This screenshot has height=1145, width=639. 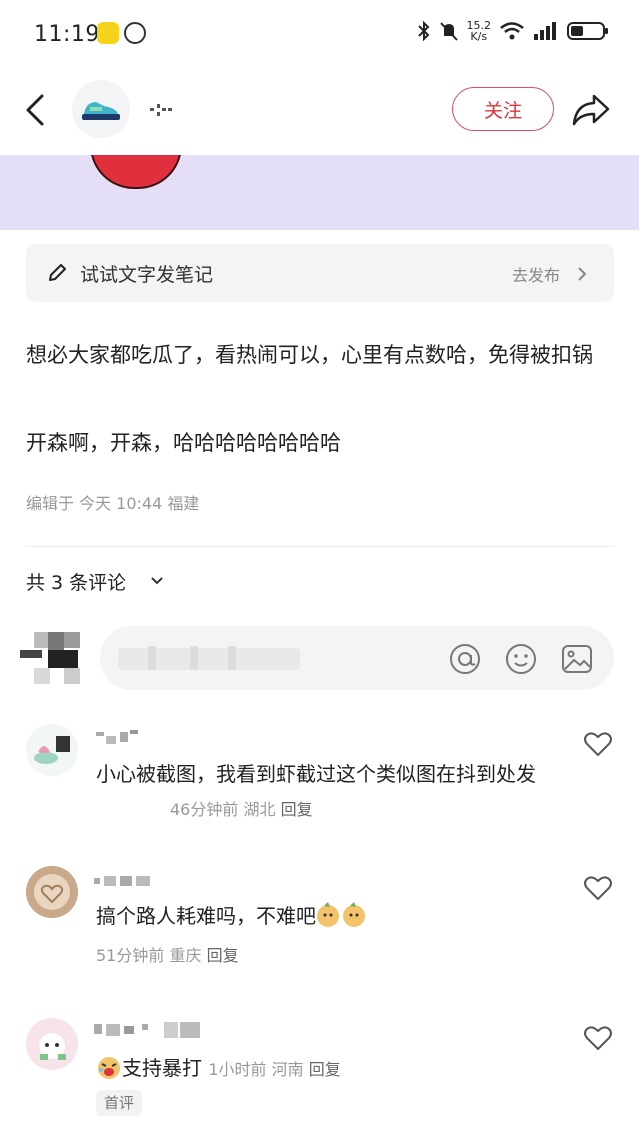 I want to click on post-image-red-shape, so click(x=136, y=172).